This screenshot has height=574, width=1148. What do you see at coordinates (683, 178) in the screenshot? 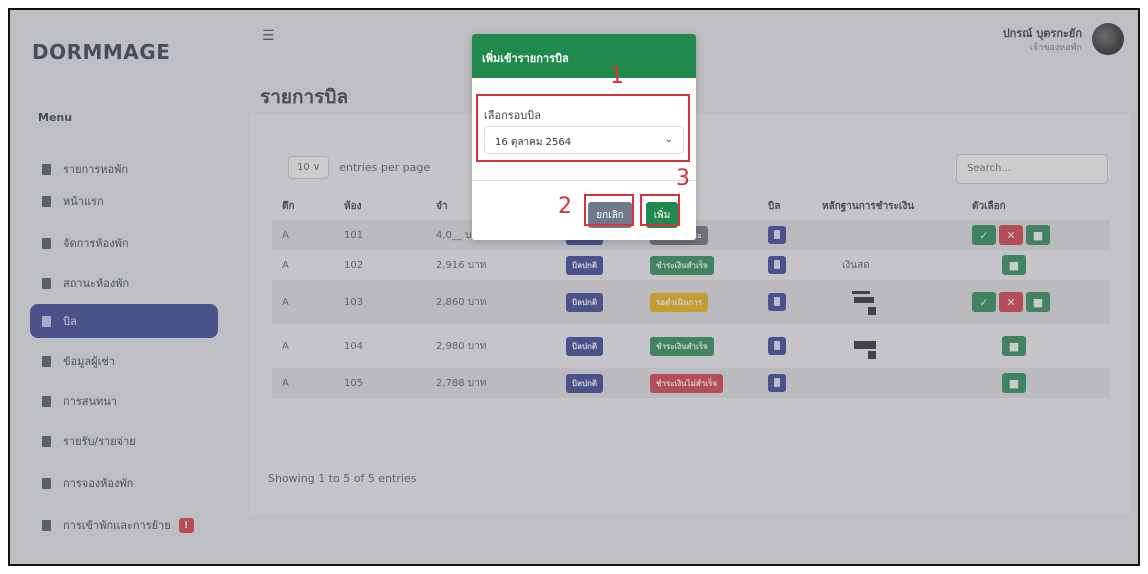
I see `annotation-number-3: 3` at bounding box center [683, 178].